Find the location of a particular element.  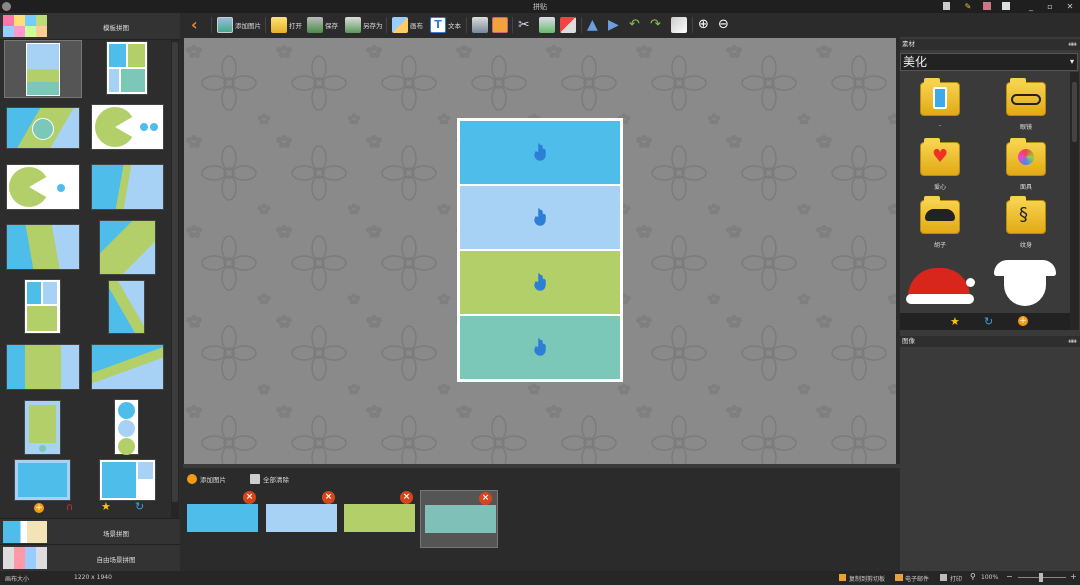

cut-button: ✂ is located at coordinates (526, 25).